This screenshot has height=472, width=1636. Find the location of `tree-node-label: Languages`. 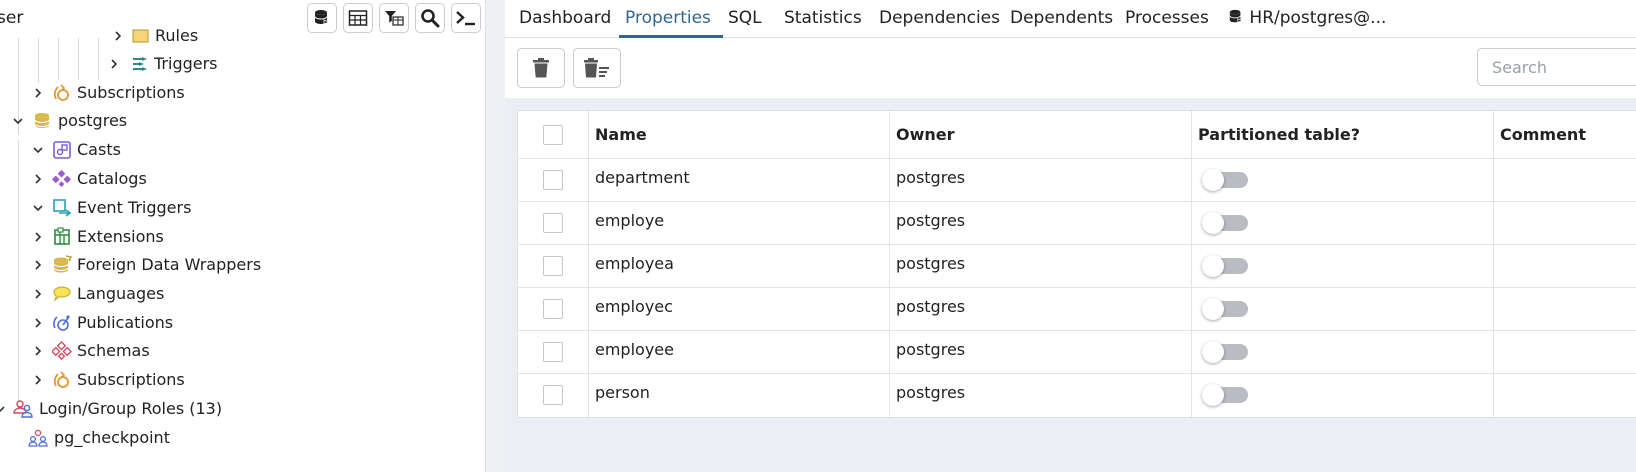

tree-node-label: Languages is located at coordinates (121, 293).